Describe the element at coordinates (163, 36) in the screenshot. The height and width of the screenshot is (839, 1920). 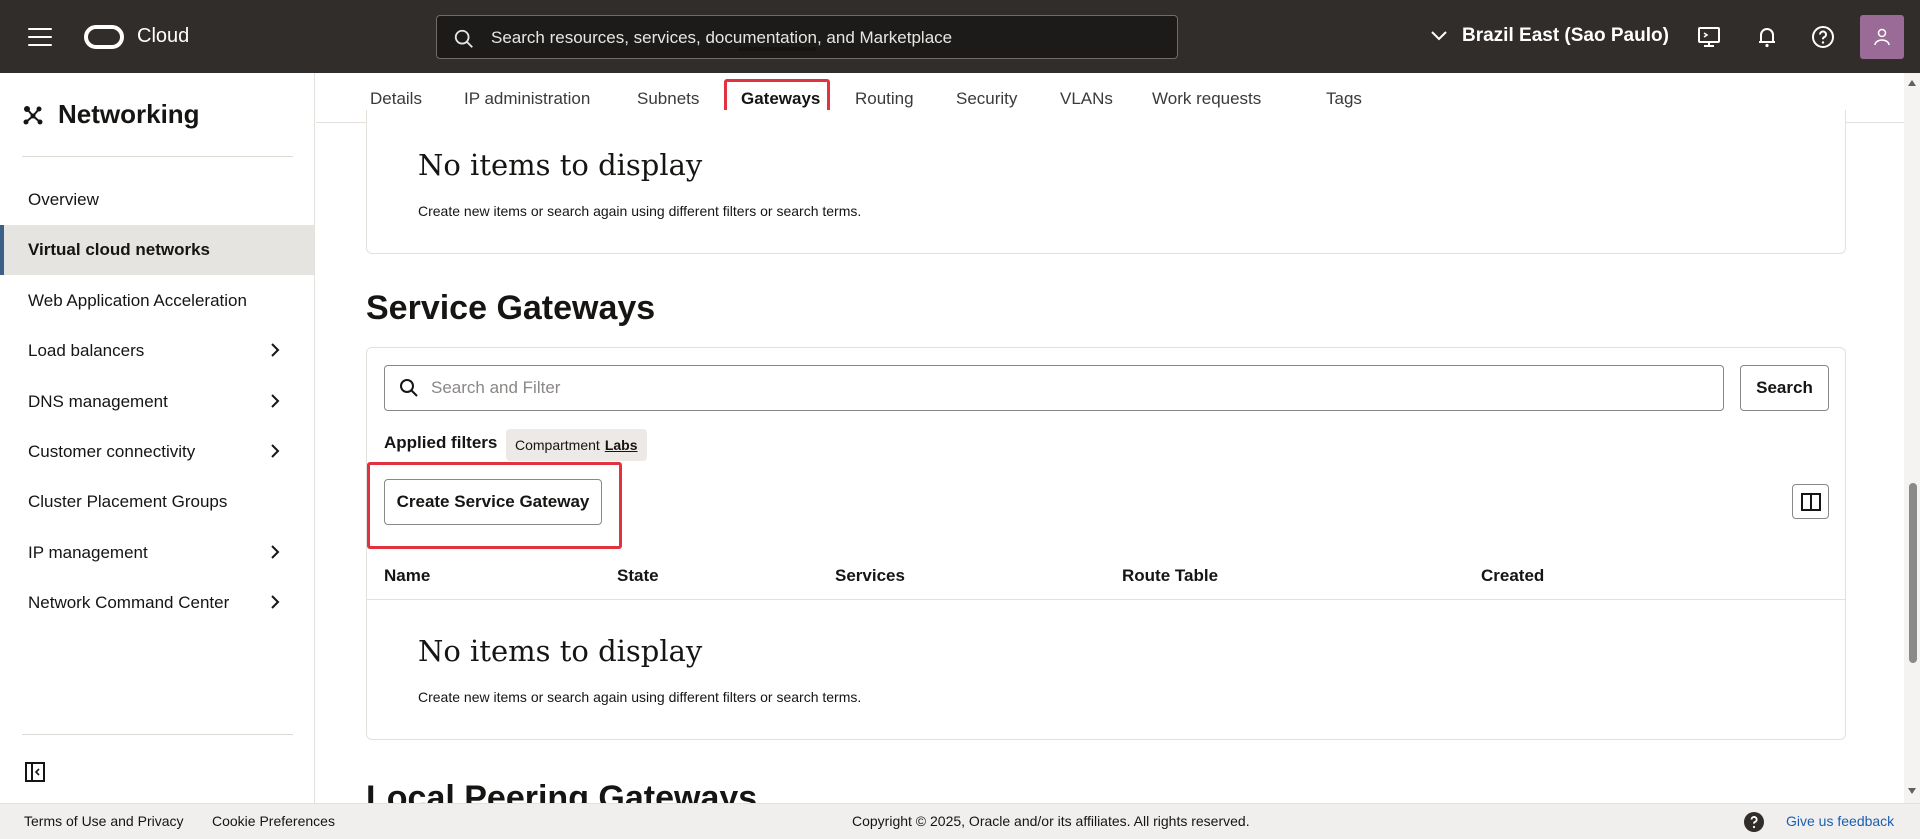
I see `brand-name: Cloud` at that location.